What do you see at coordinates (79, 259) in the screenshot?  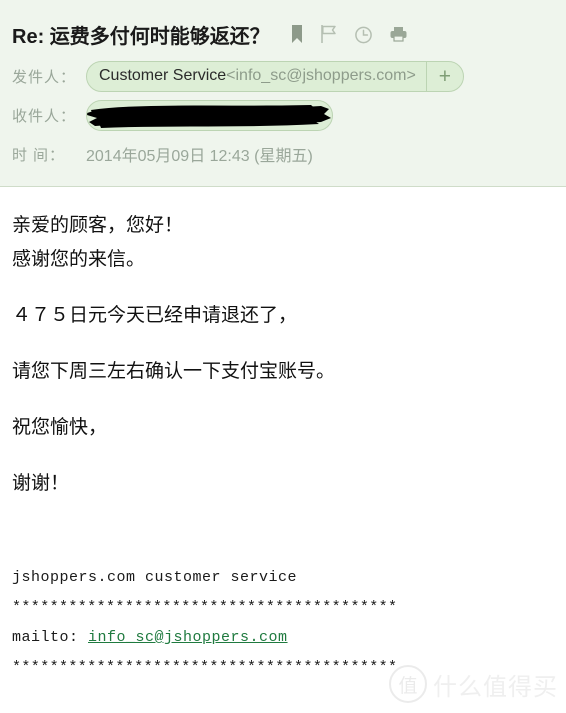 I see `body-line: 感谢您的来信。` at bounding box center [79, 259].